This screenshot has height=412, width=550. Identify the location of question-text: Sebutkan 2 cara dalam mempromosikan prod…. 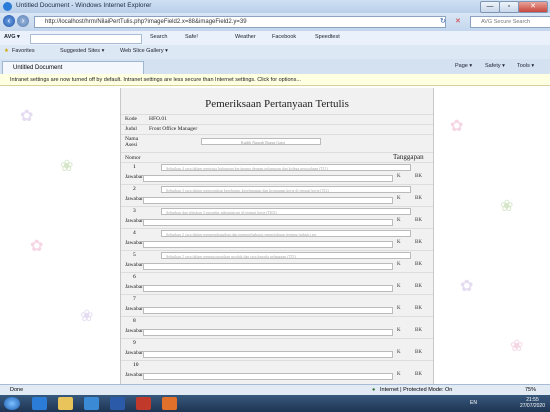
(286, 255).